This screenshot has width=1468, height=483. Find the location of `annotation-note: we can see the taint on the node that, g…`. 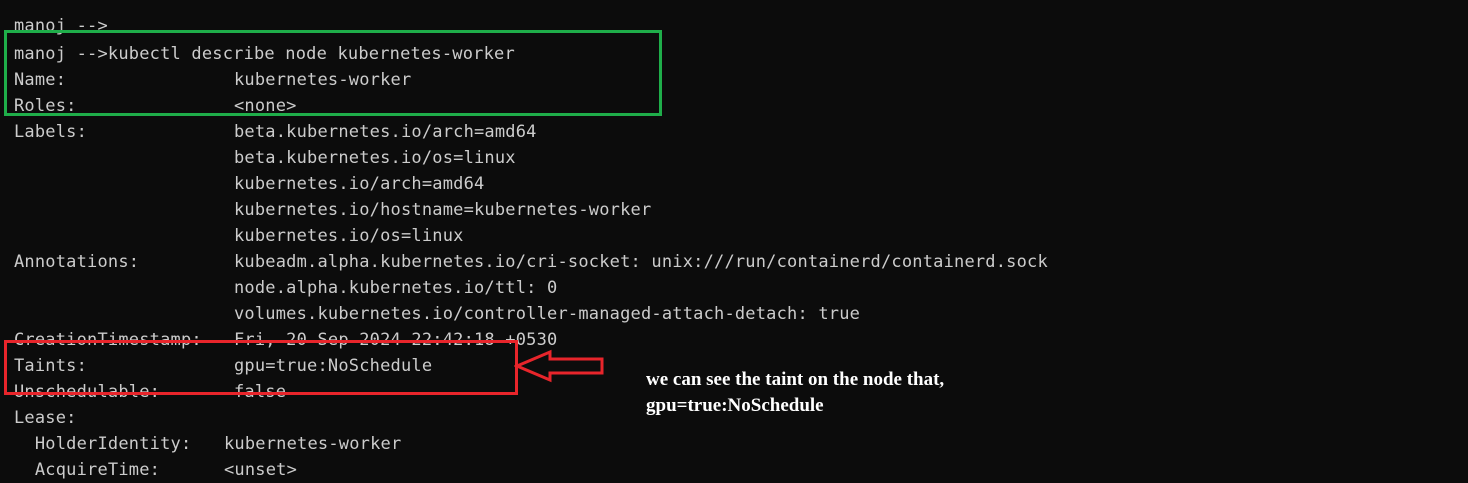

annotation-note: we can see the taint on the node that, g… is located at coordinates (795, 393).